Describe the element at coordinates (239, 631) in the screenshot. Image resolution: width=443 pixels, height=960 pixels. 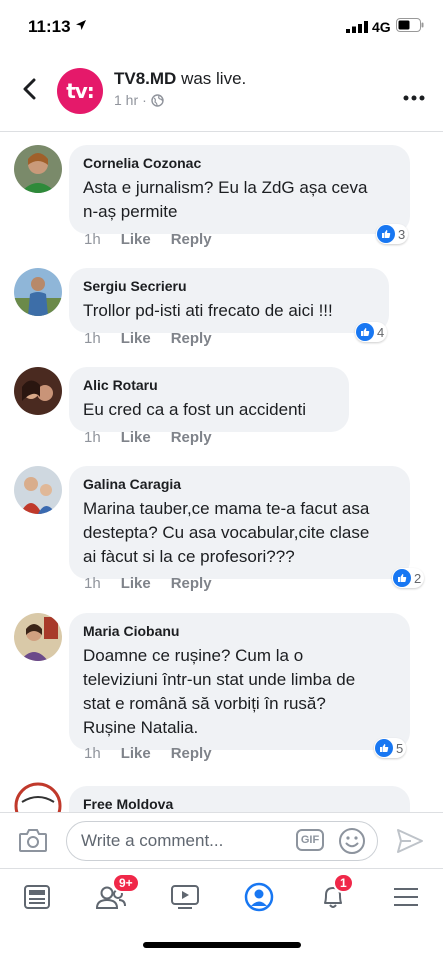
I see `comment-author: Maria Ciobanu` at that location.